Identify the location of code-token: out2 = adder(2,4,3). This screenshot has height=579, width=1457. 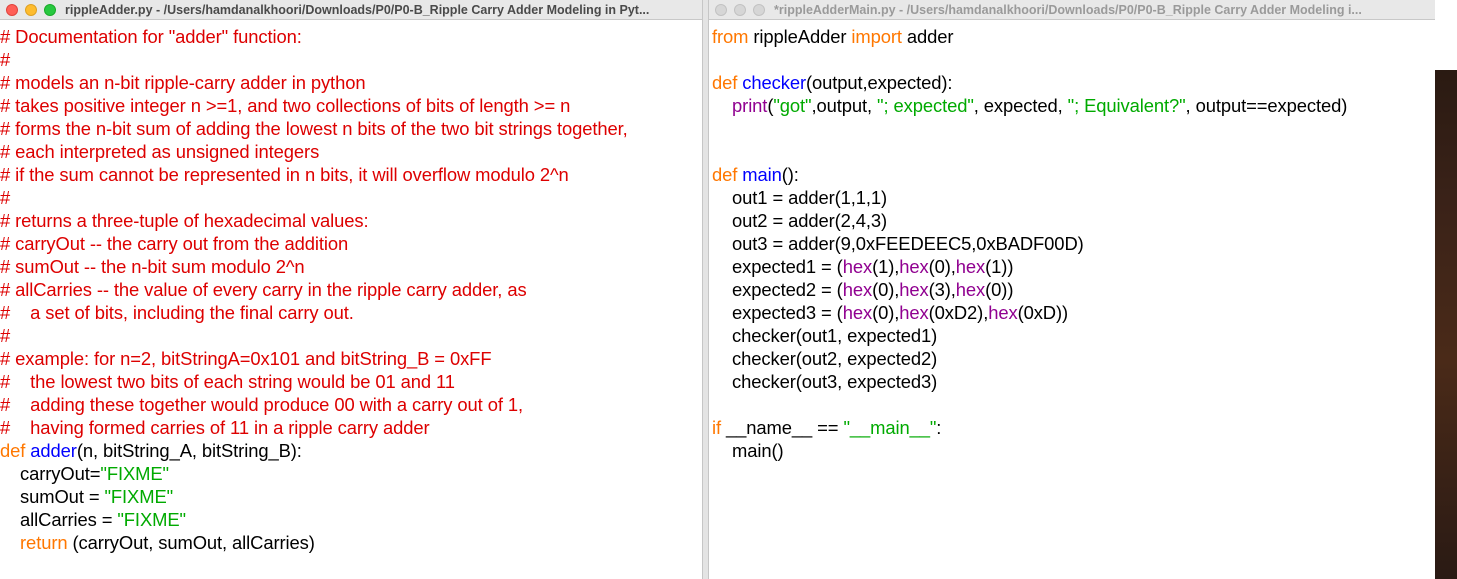
(800, 220).